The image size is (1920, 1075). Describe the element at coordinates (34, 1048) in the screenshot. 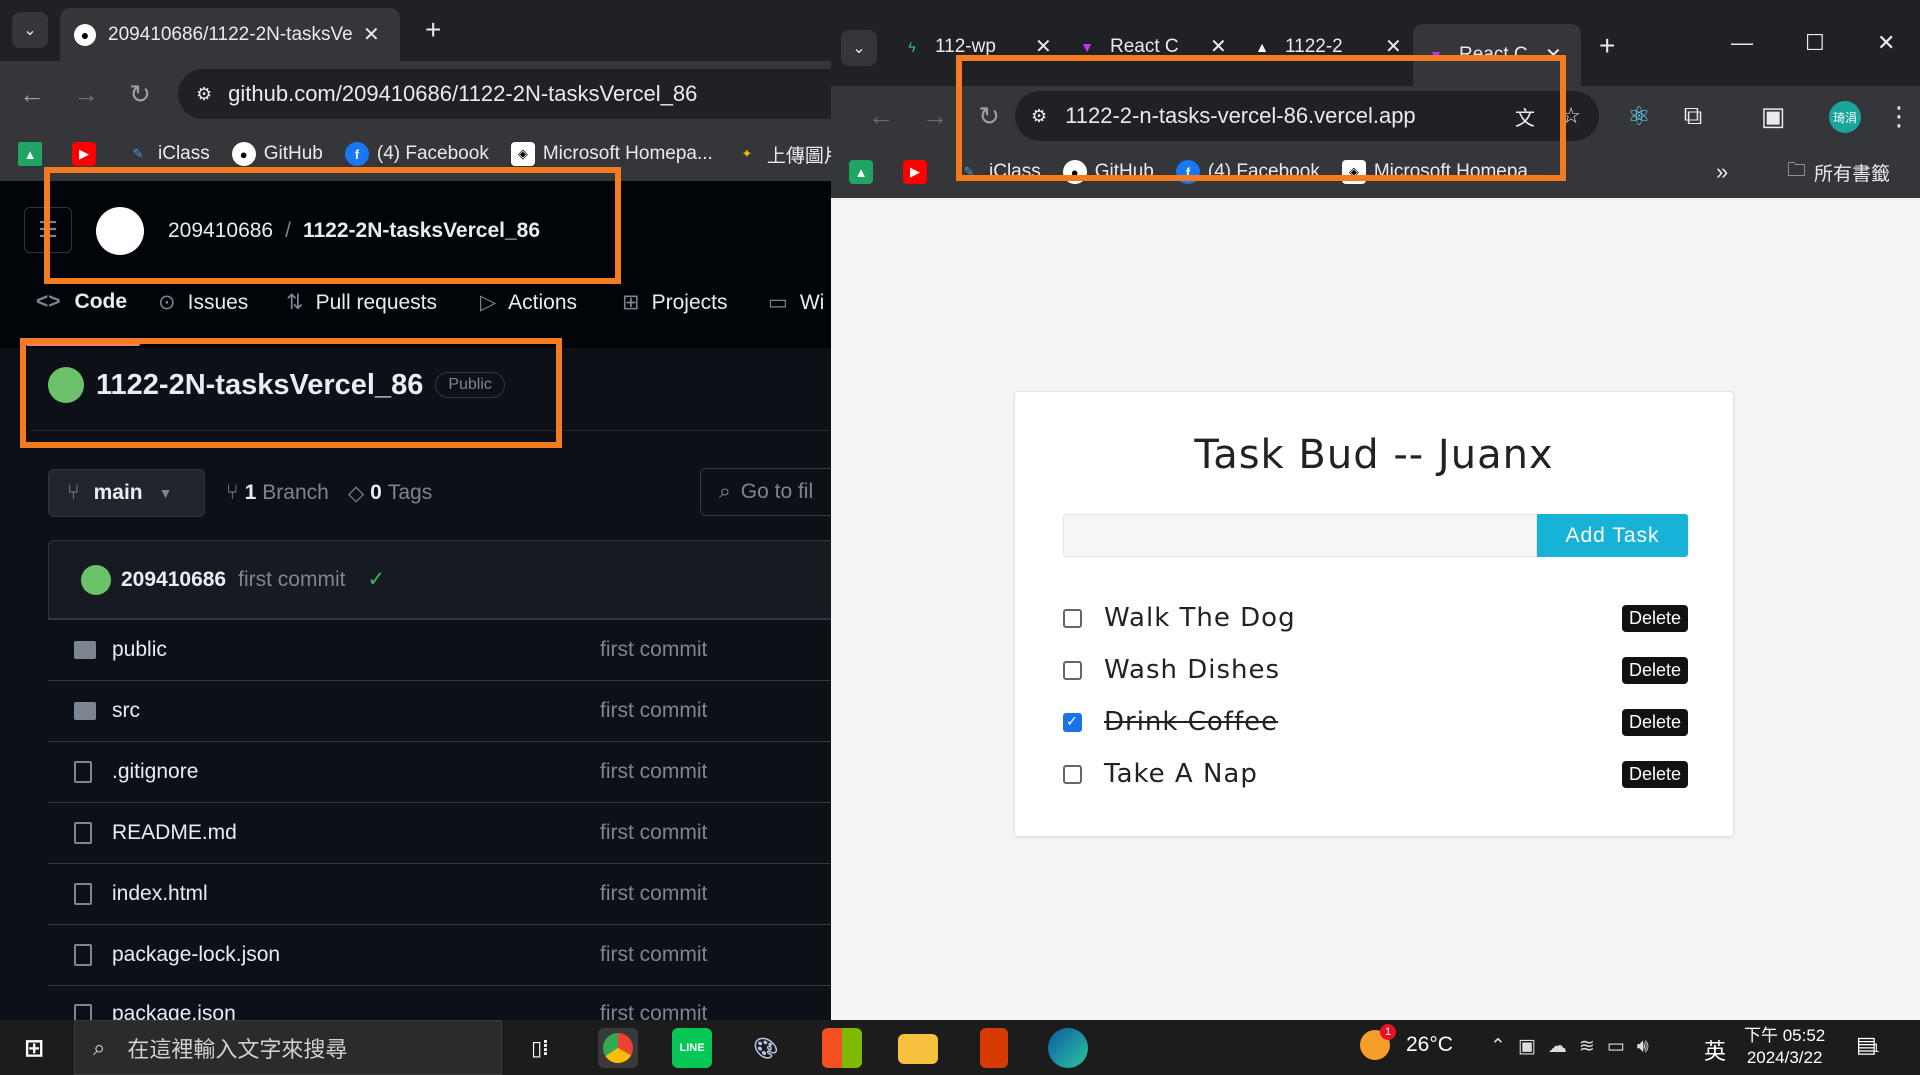

I see `windows-start-icon: ⊞` at that location.